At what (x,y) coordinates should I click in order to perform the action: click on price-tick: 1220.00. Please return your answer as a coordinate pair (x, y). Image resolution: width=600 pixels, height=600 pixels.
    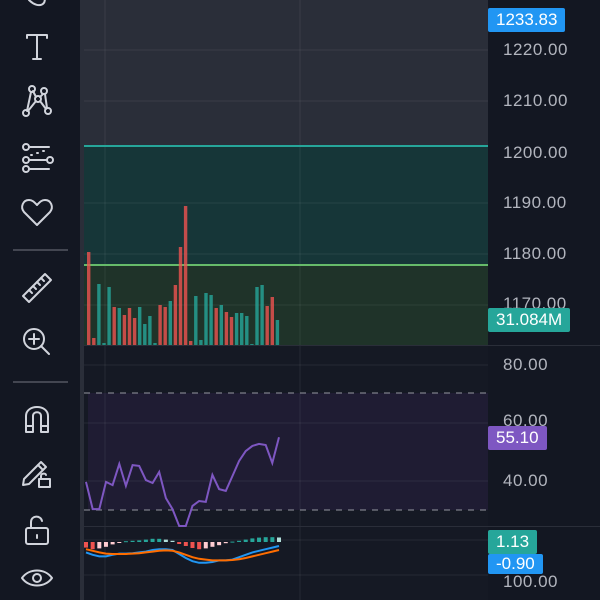
    Looking at the image, I should click on (535, 49).